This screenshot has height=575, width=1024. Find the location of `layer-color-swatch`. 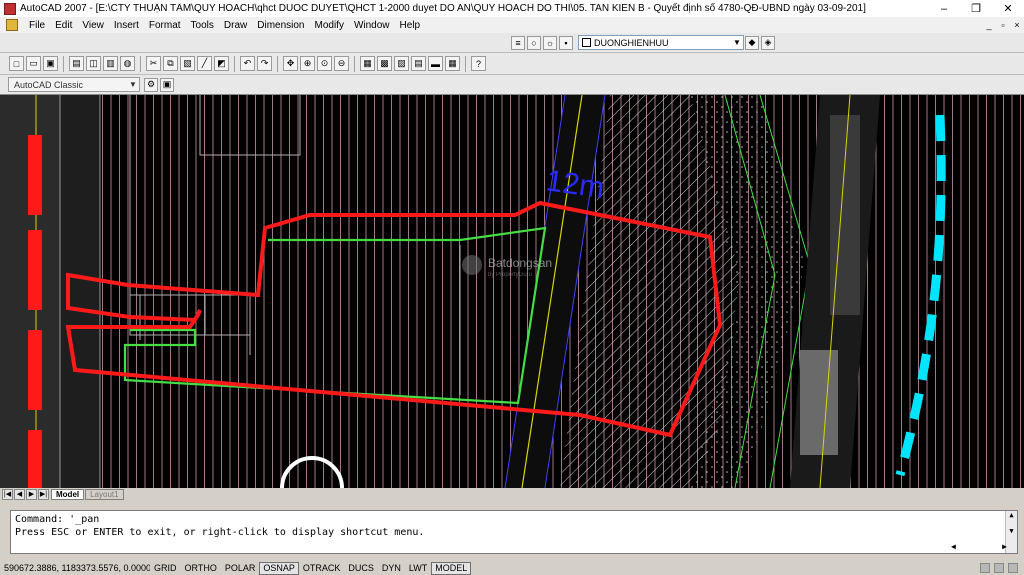

layer-color-swatch is located at coordinates (586, 42).